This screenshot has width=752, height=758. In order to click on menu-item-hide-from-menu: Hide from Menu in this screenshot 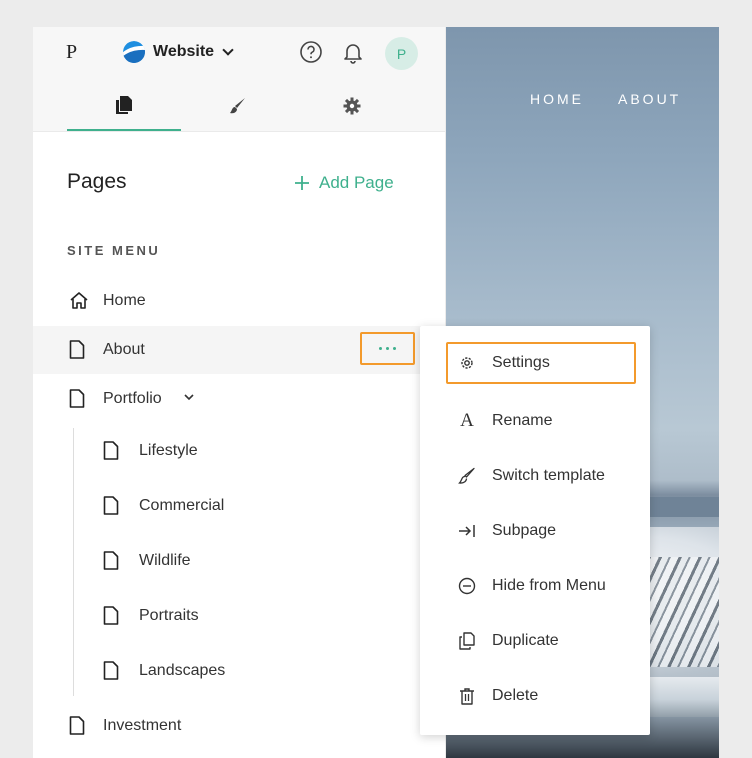, I will do `click(535, 586)`.